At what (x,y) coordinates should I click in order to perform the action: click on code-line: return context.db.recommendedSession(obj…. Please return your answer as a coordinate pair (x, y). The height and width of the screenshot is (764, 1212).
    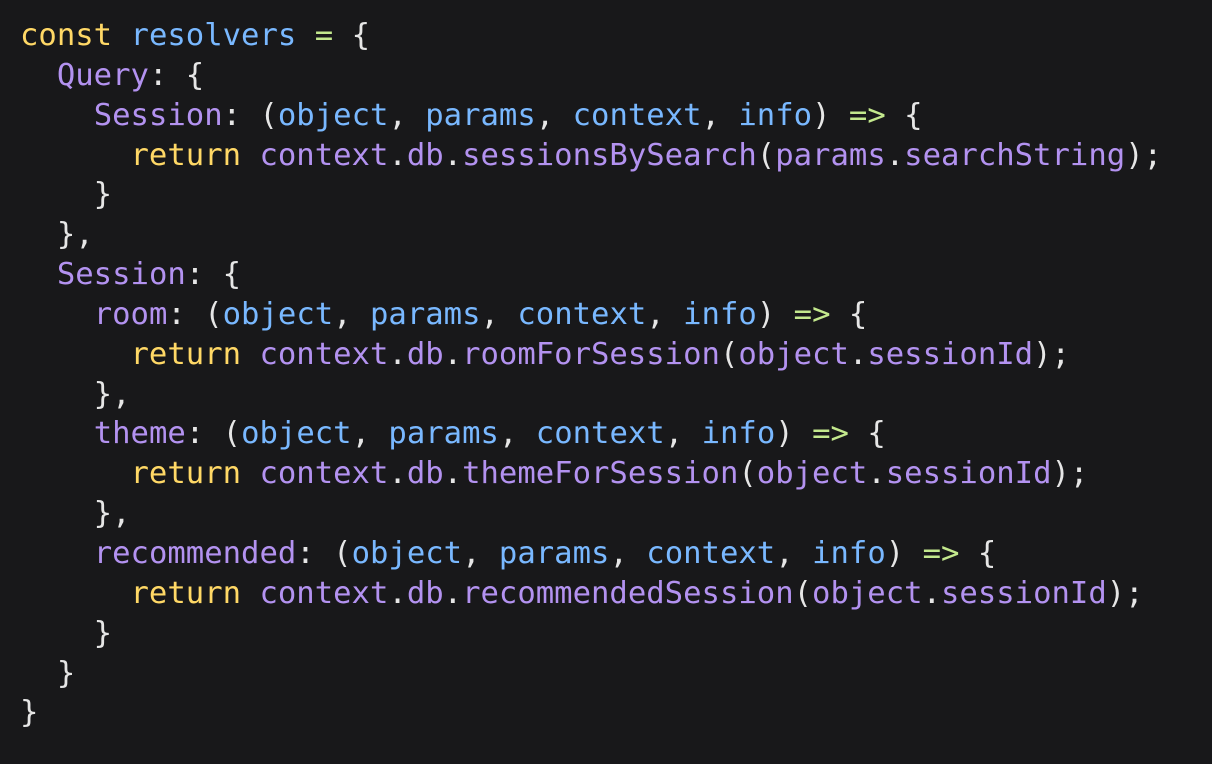
    Looking at the image, I should click on (610, 594).